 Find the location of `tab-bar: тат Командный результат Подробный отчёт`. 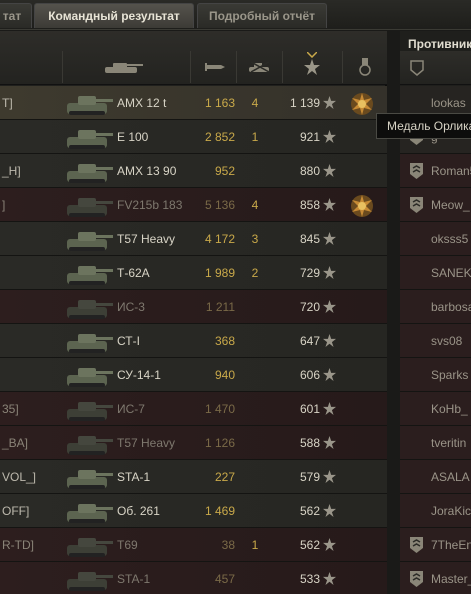

tab-bar: тат Командный результат Подробный отчёт is located at coordinates (235, 15).